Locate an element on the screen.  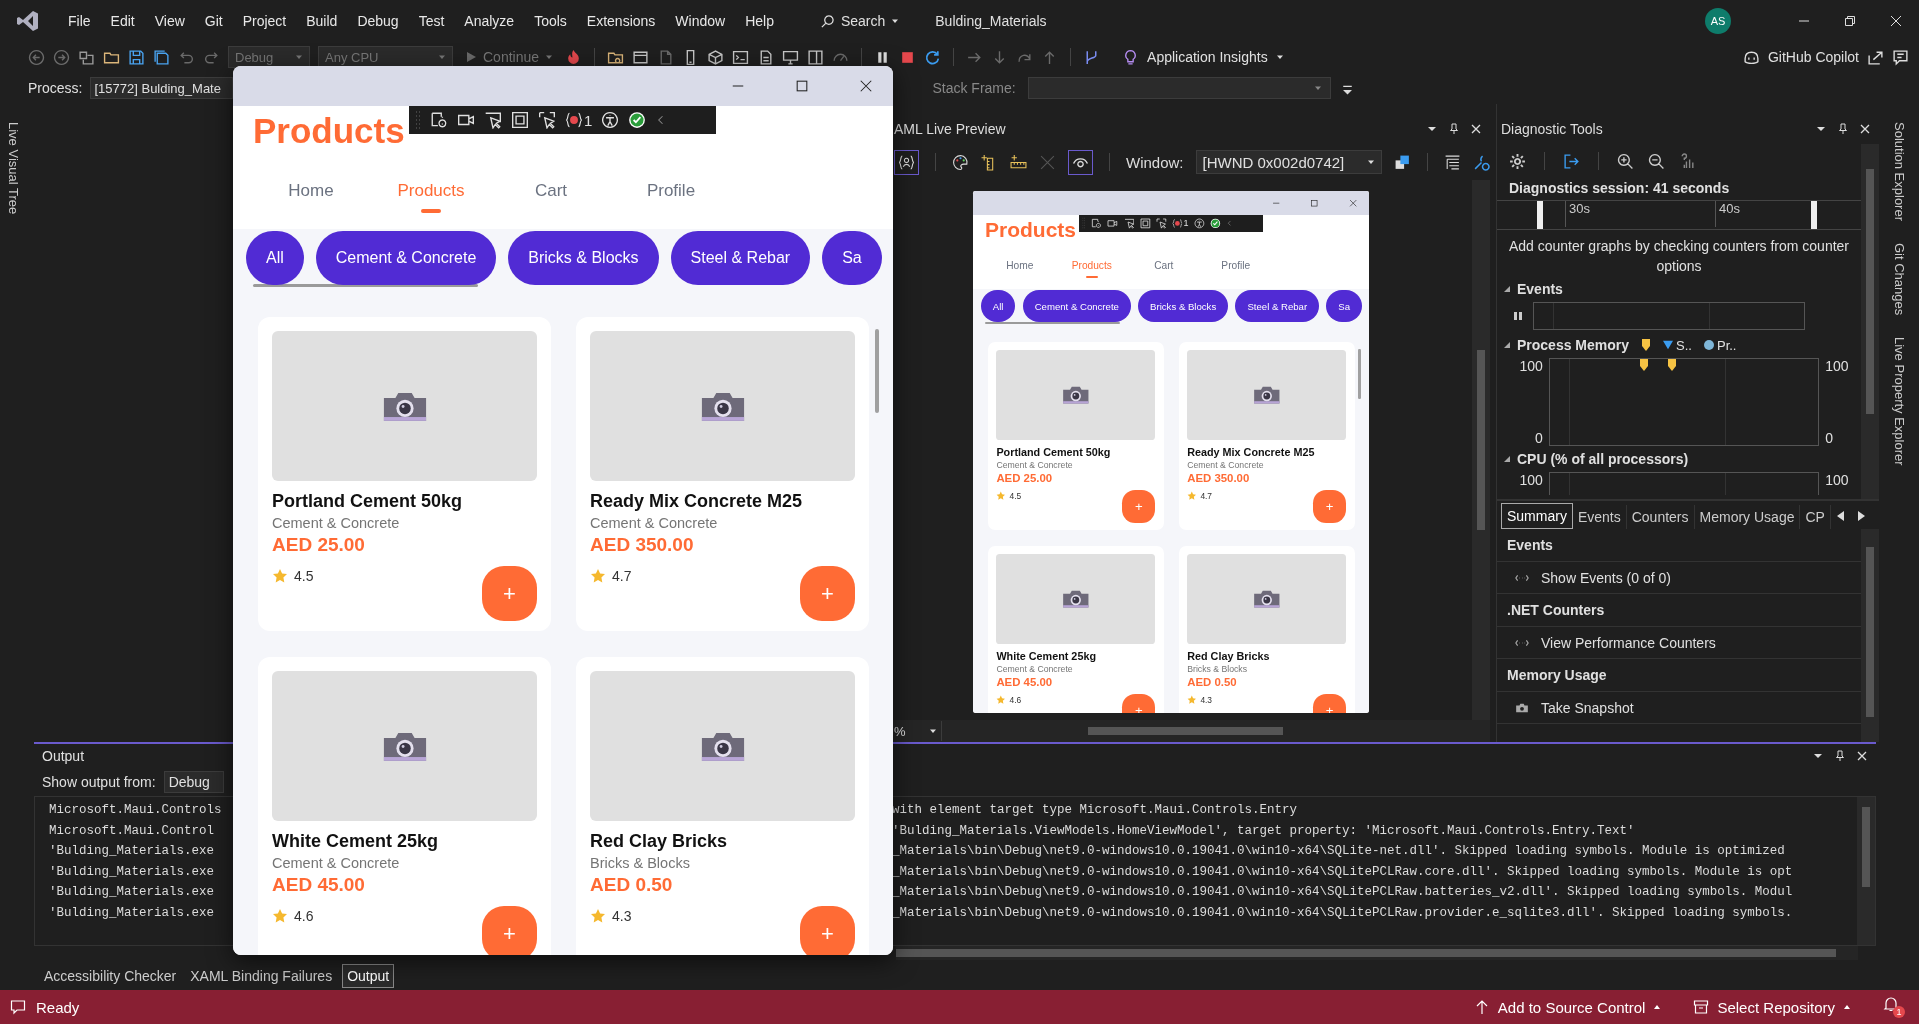
tab: Summary is located at coordinates (1537, 516).